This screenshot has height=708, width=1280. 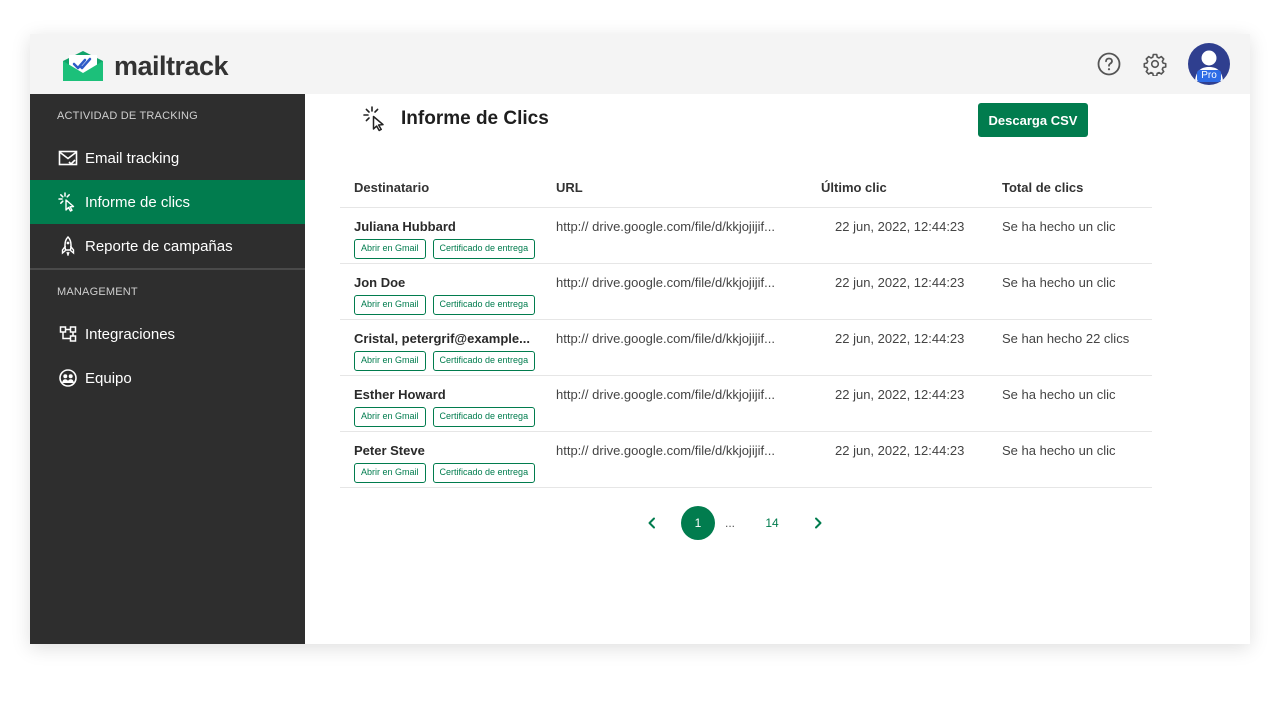 What do you see at coordinates (640, 64) in the screenshot?
I see `top-bar: mailtrack Pro` at bounding box center [640, 64].